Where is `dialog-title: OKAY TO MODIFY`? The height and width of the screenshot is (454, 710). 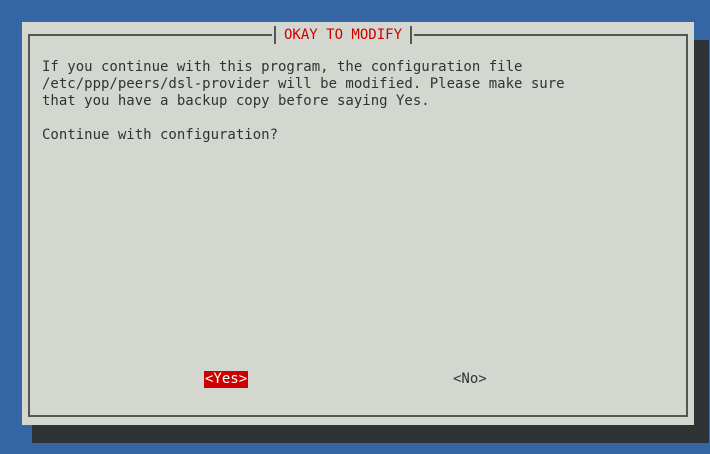 dialog-title: OKAY TO MODIFY is located at coordinates (343, 35).